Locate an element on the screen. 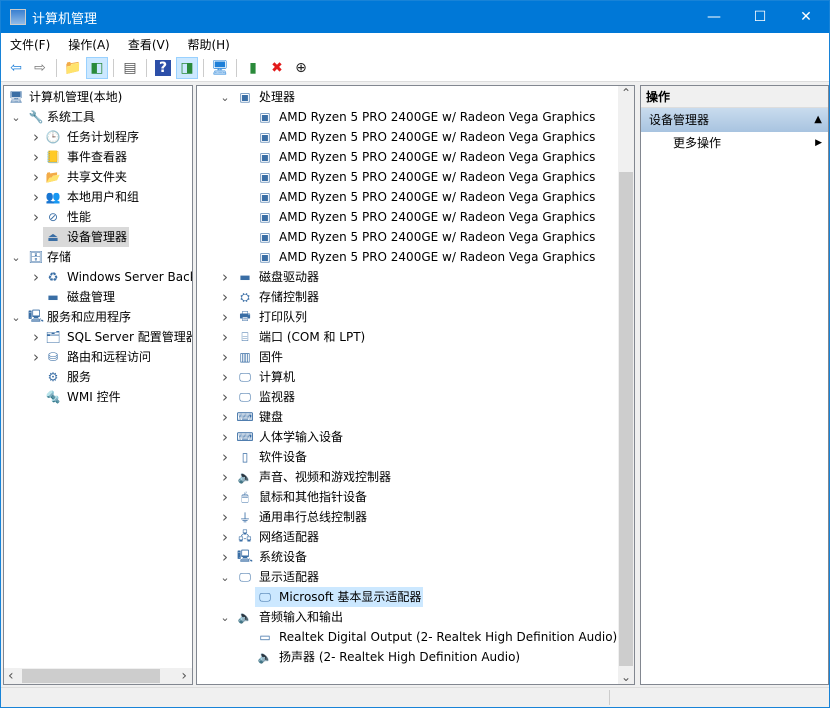  vertical-scrollbar: ⌃ ⌄ is located at coordinates (626, 385).